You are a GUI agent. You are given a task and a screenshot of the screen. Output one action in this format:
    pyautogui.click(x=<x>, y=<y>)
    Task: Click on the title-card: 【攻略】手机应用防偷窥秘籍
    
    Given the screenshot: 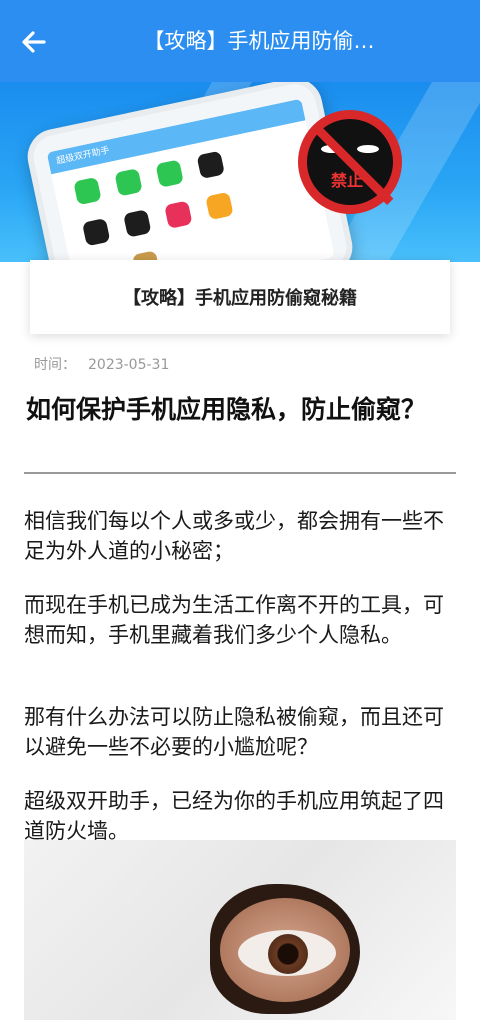 What is the action you would take?
    pyautogui.click(x=240, y=297)
    